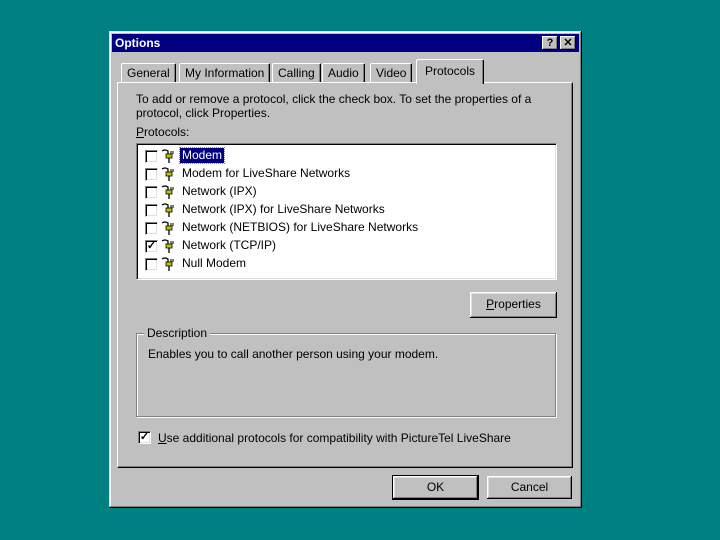 The width and height of the screenshot is (720, 540). I want to click on protocol-list-item: ✓ Network (TCP/IP), so click(345, 246).